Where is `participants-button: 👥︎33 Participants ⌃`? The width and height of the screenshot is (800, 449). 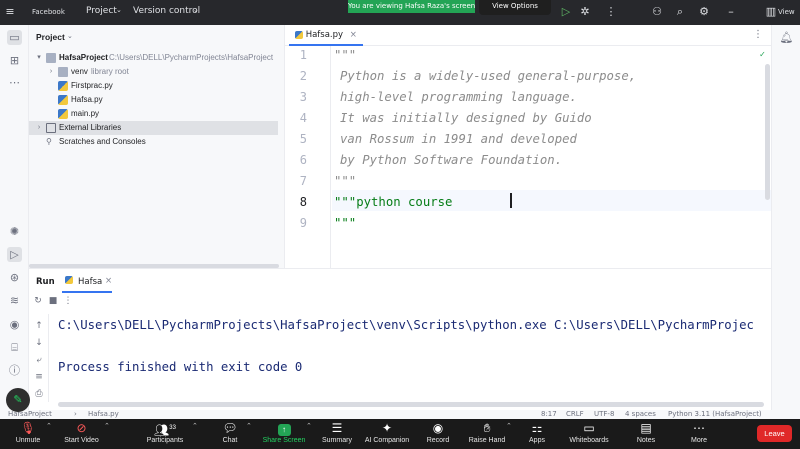
participants-button: 👥︎33 Participants ⌃ is located at coordinates (169, 434).